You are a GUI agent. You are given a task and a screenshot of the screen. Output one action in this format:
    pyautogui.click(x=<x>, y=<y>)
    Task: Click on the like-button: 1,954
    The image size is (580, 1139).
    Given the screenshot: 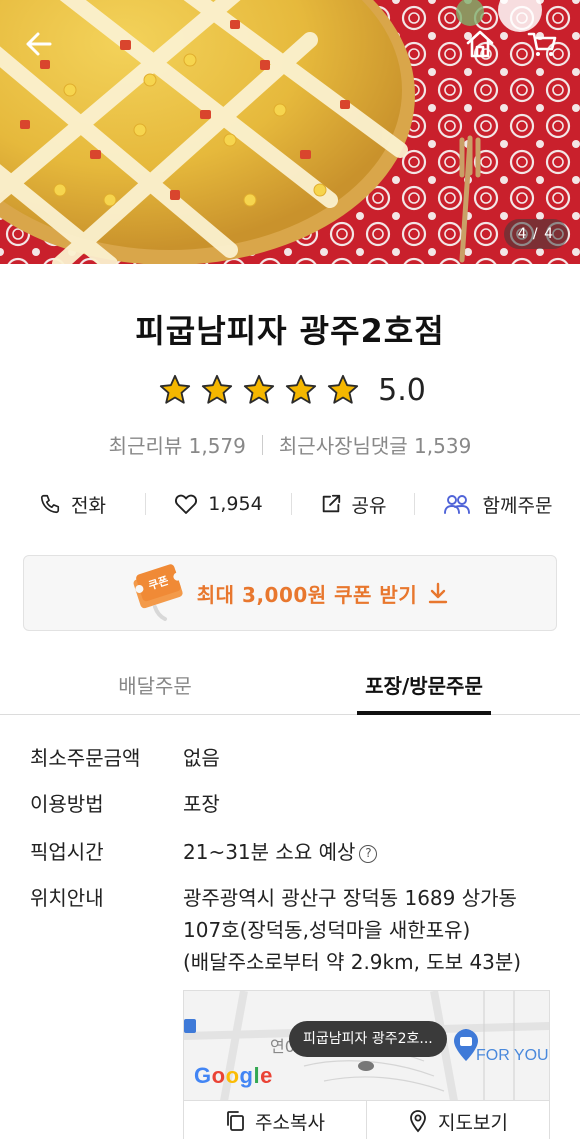 What is the action you would take?
    pyautogui.click(x=218, y=504)
    